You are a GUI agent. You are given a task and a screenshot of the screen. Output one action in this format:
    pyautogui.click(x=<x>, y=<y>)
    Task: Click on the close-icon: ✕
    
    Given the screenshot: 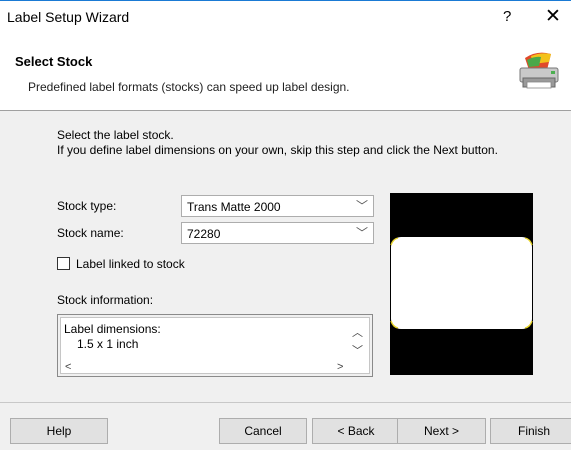 What is the action you would take?
    pyautogui.click(x=553, y=16)
    